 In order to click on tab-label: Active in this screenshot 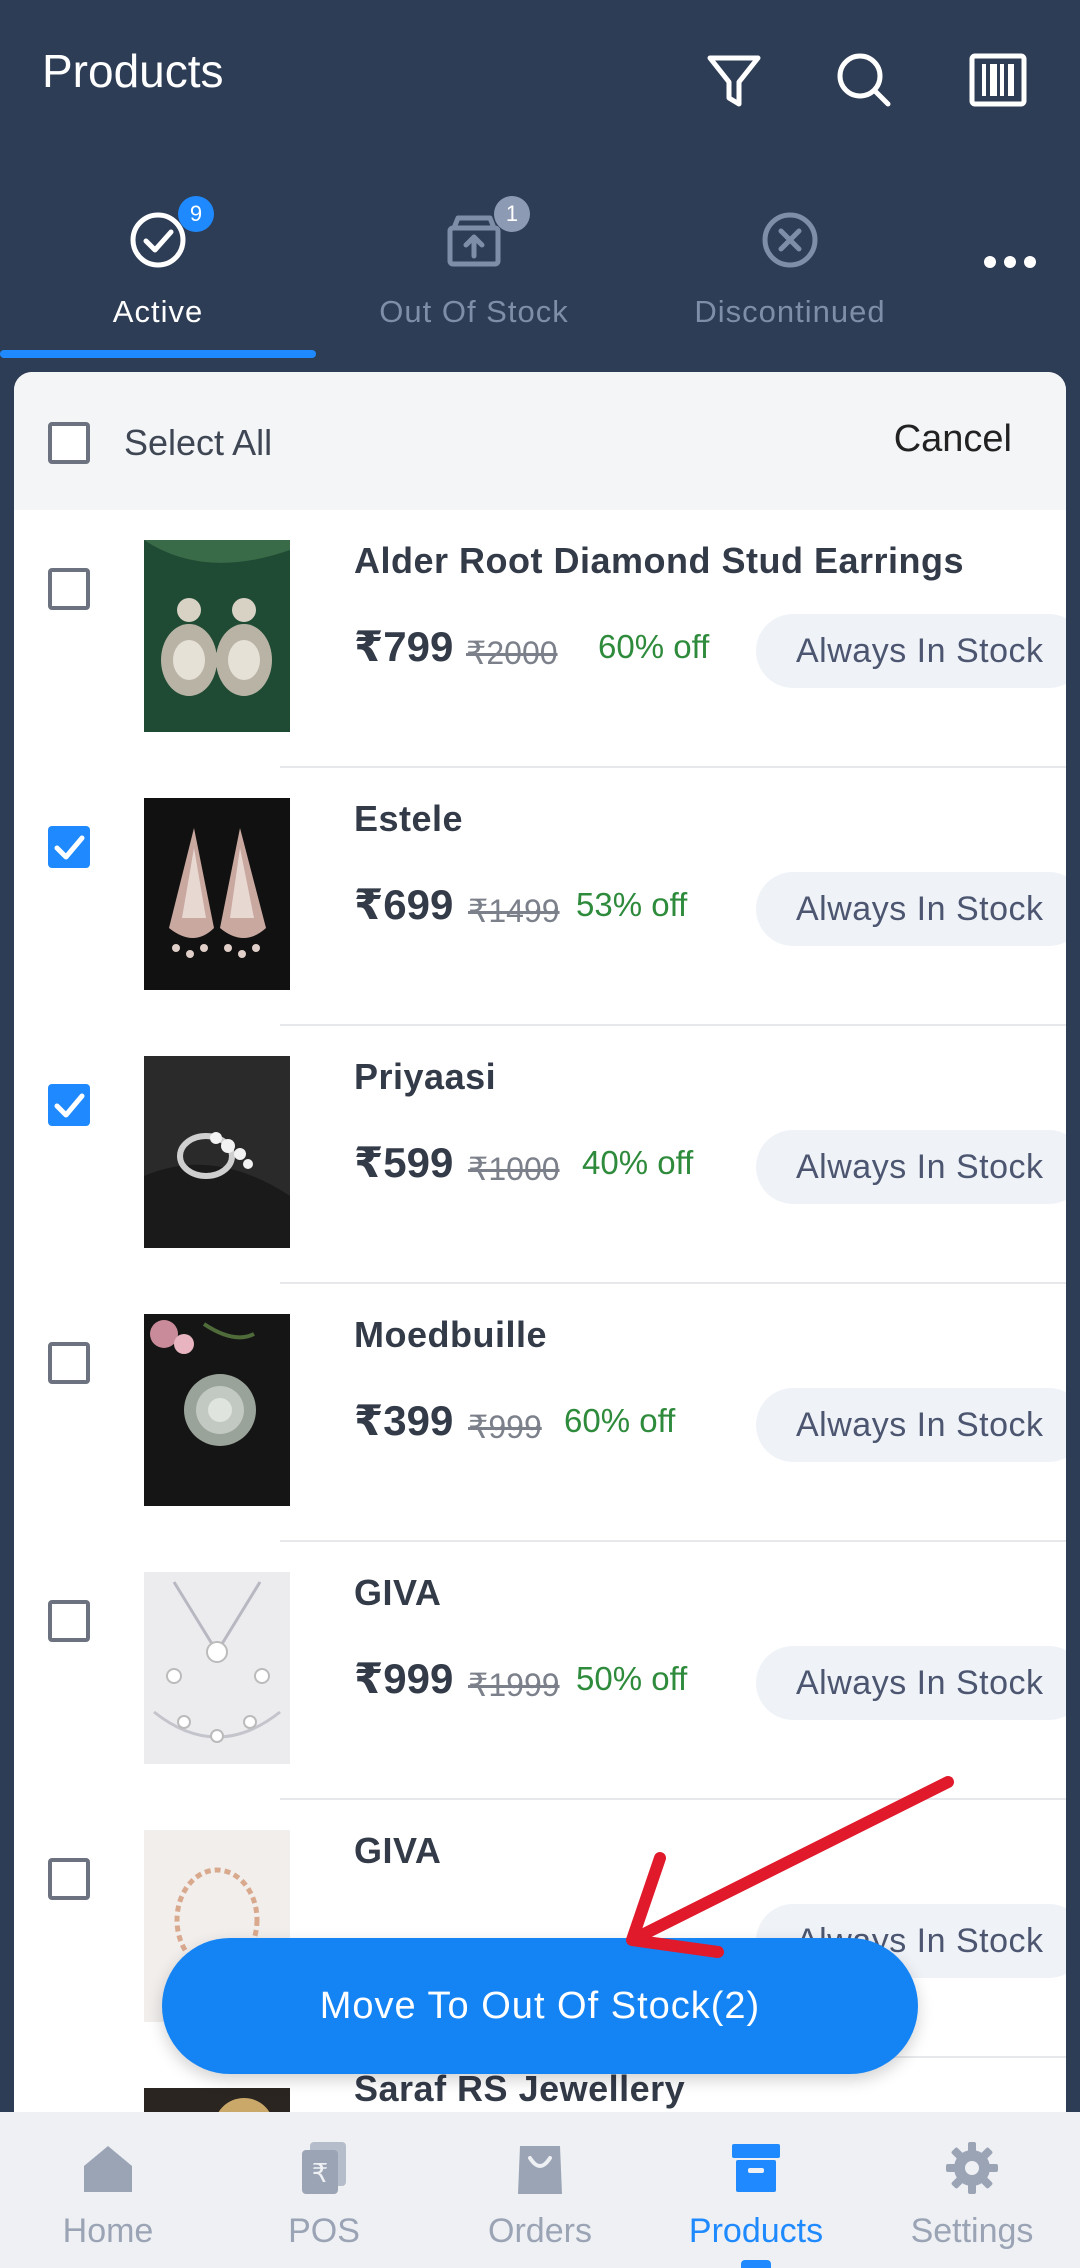, I will do `click(158, 311)`.